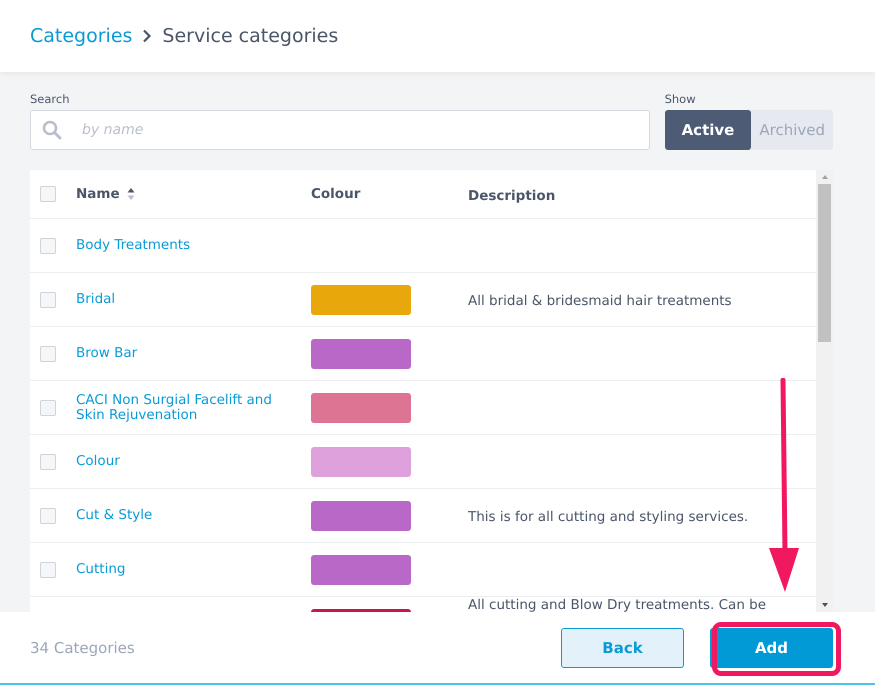 This screenshot has height=685, width=875. I want to click on scrollbar, so click(824, 391).